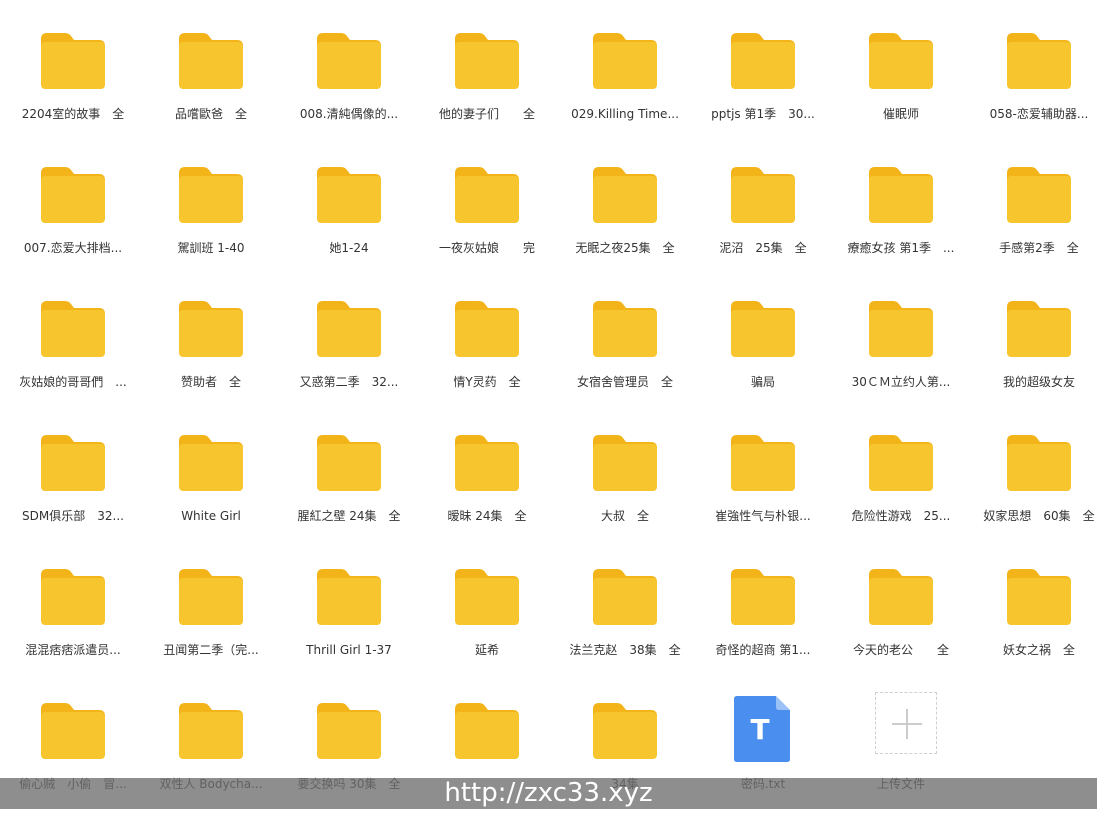 The height and width of the screenshot is (826, 1097). I want to click on folder-item: Thrill Girl 1-37, so click(349, 625).